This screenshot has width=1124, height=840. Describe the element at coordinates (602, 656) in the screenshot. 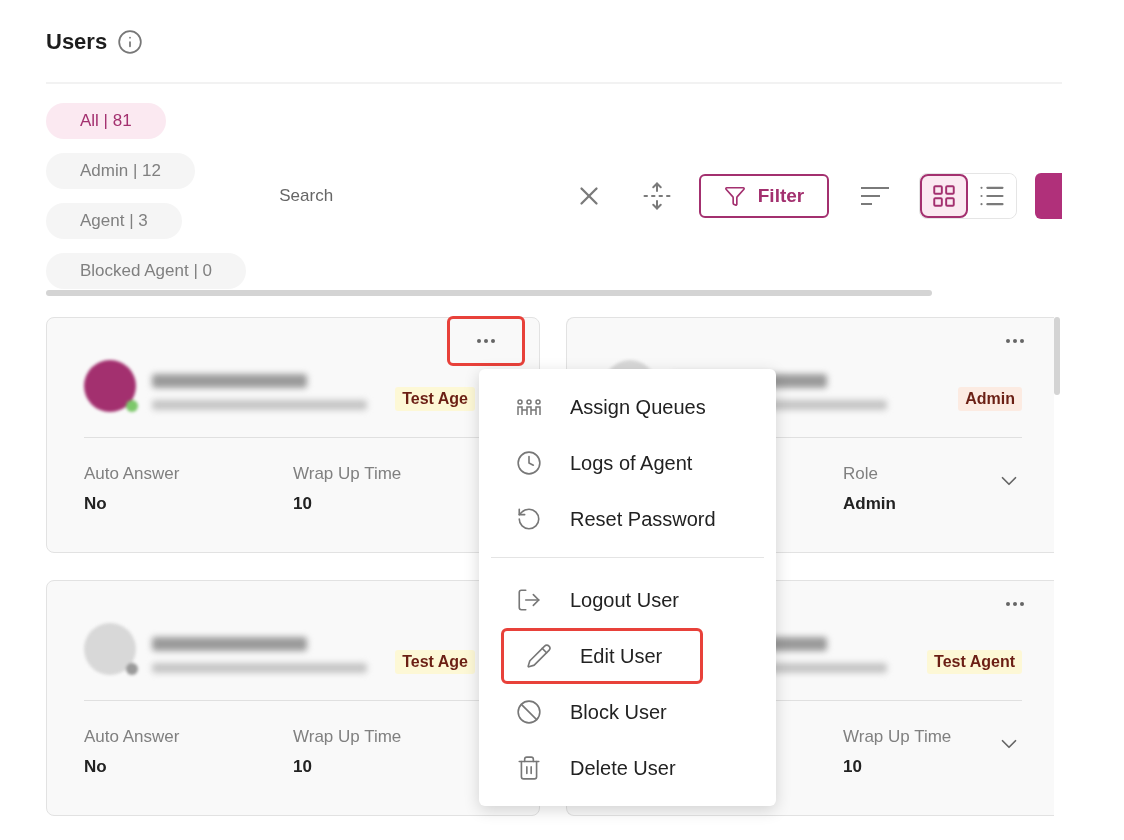

I see `menu-item: Edit User` at that location.